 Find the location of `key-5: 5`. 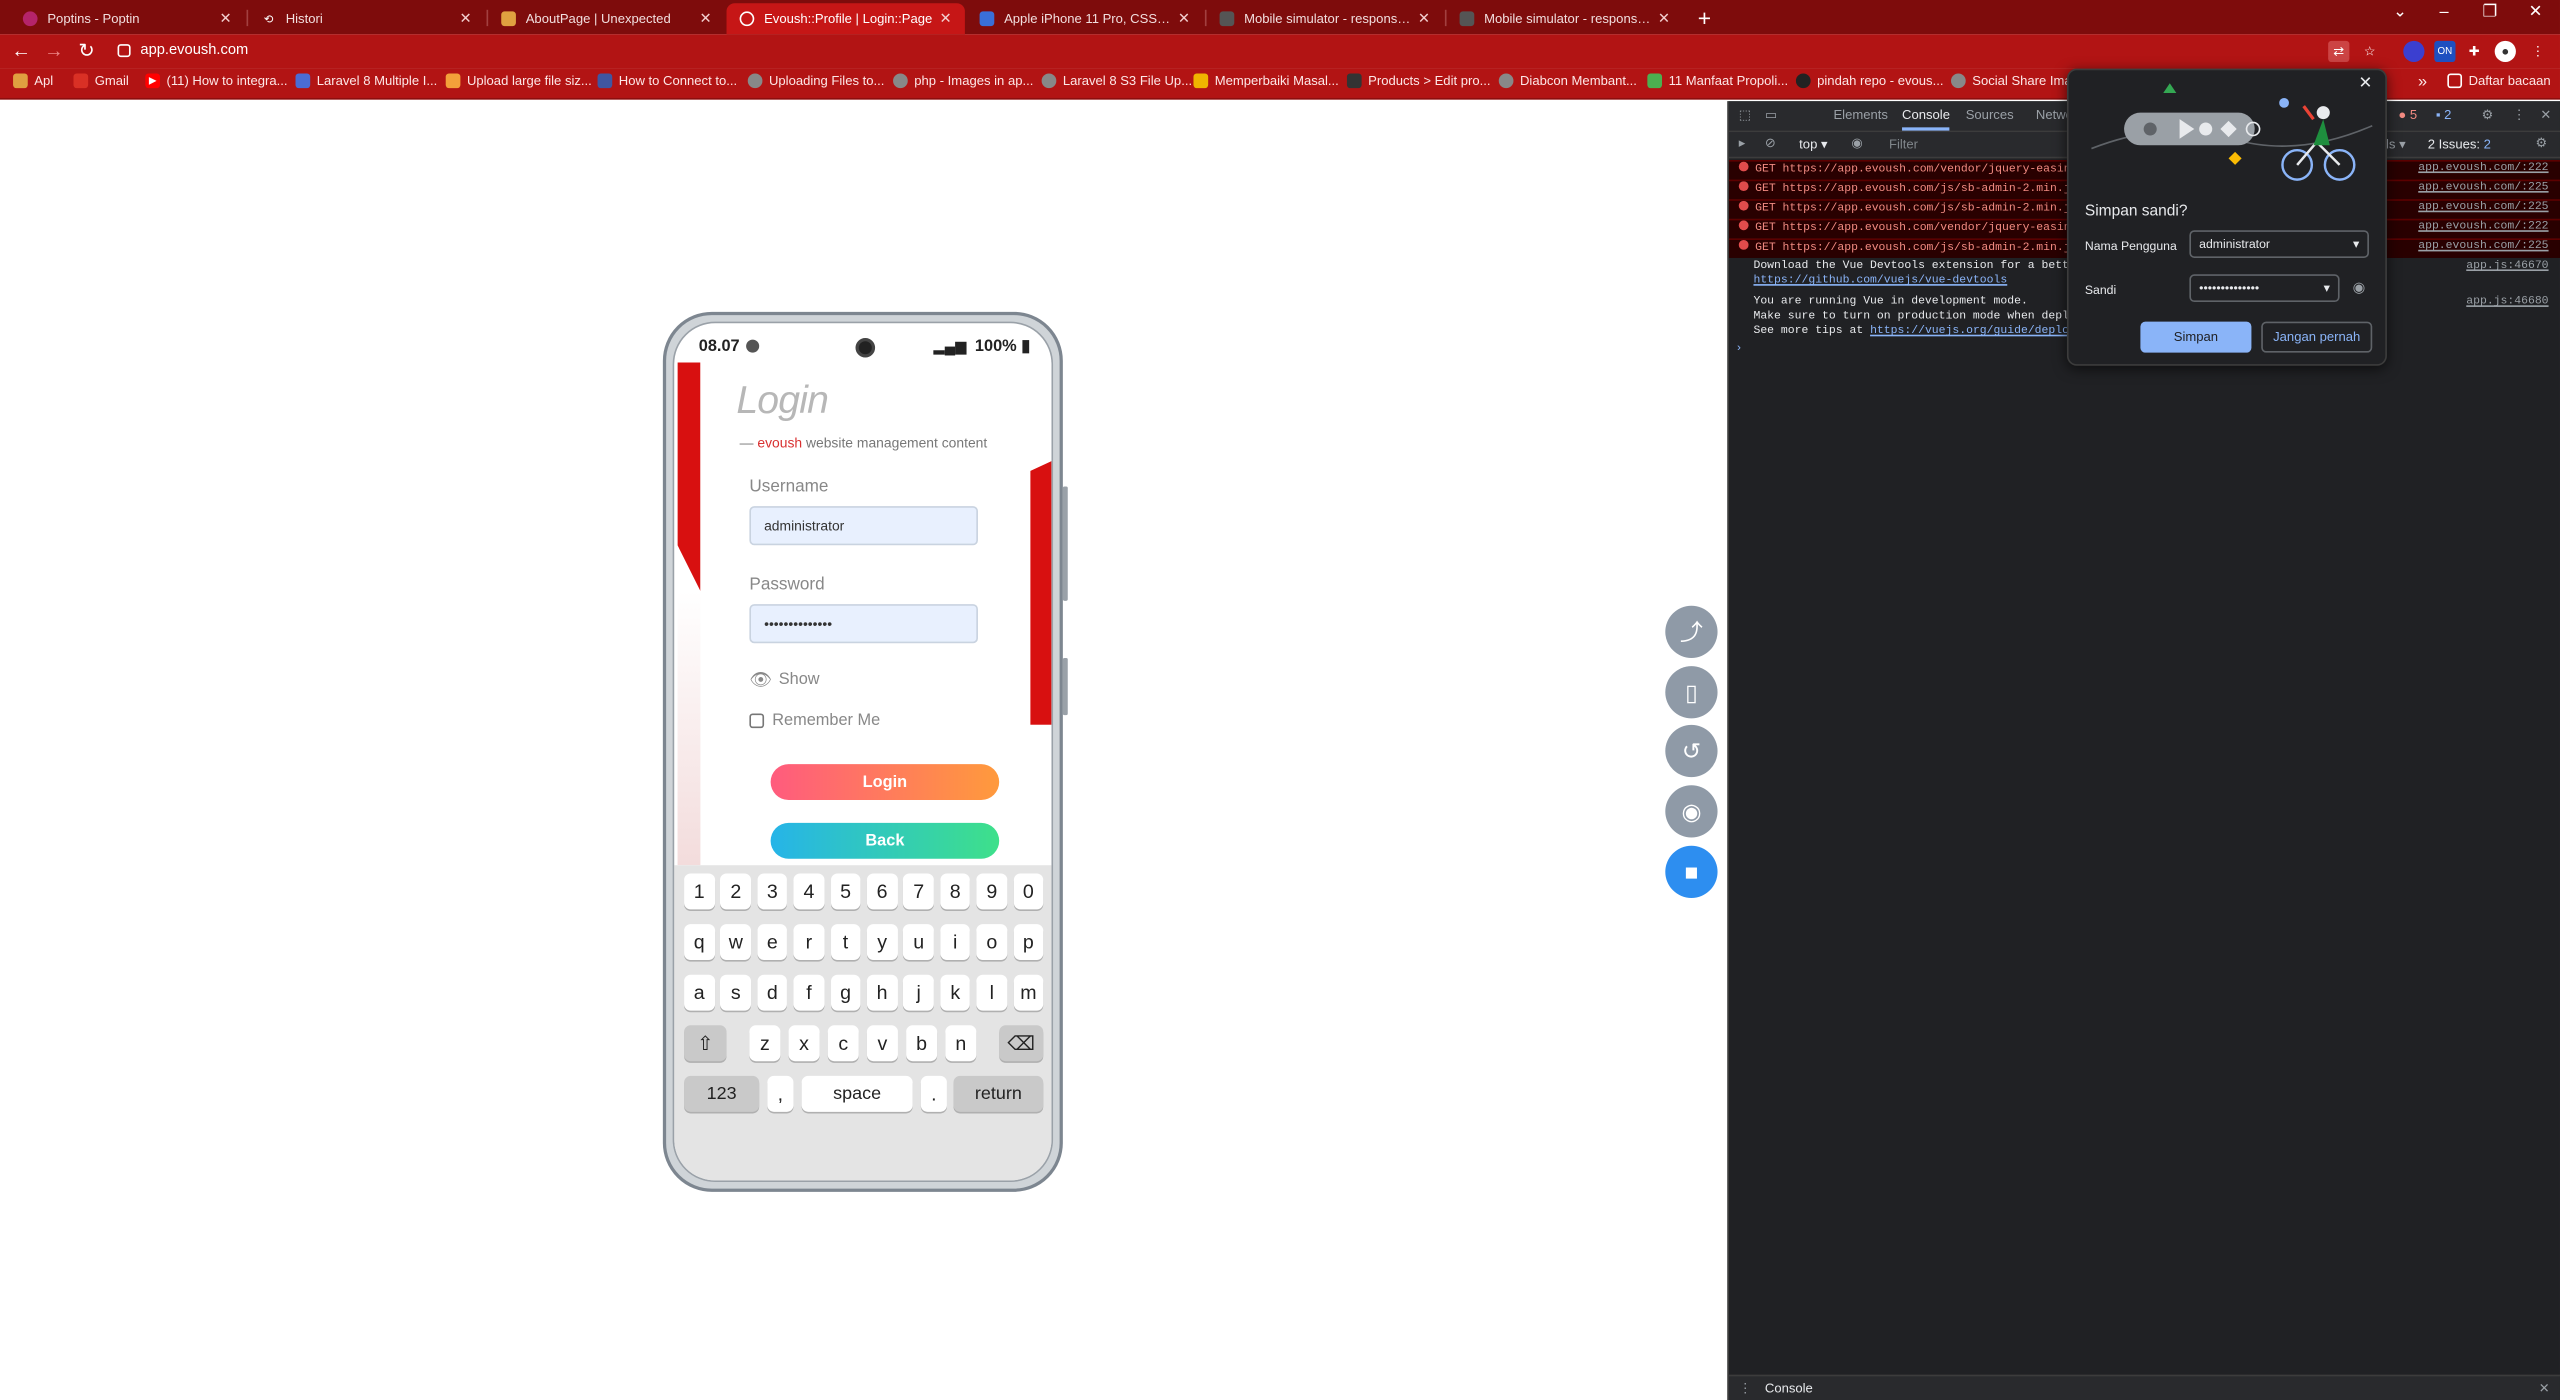

key-5: 5 is located at coordinates (845, 891).